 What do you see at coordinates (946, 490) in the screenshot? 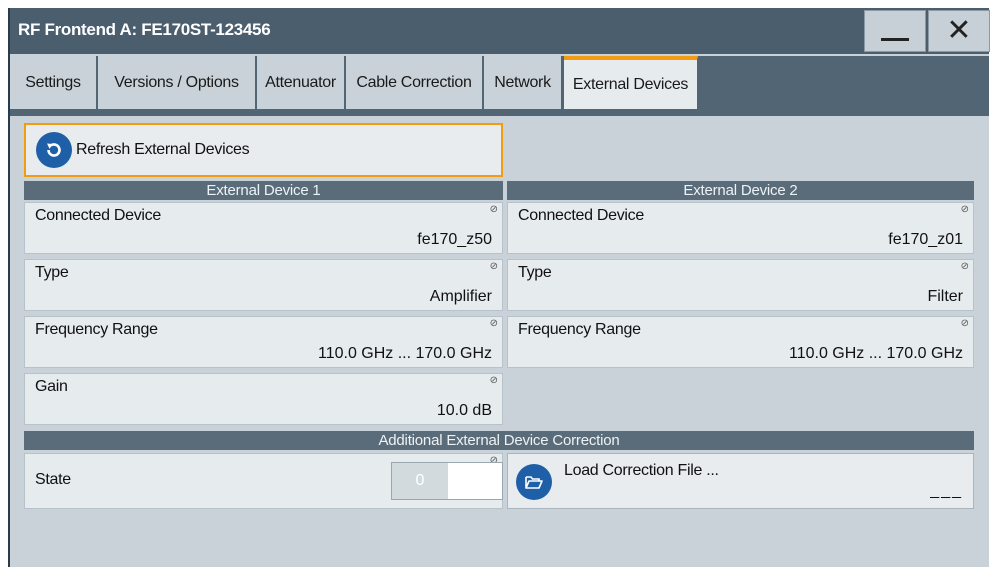
I see `load-button-value: ___` at bounding box center [946, 490].